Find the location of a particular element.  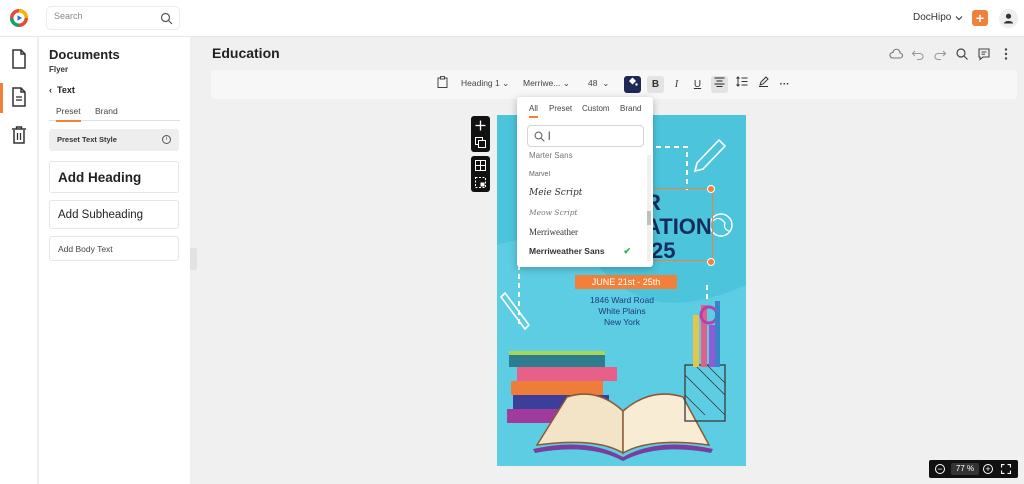

comment-icon is located at coordinates (984, 54).